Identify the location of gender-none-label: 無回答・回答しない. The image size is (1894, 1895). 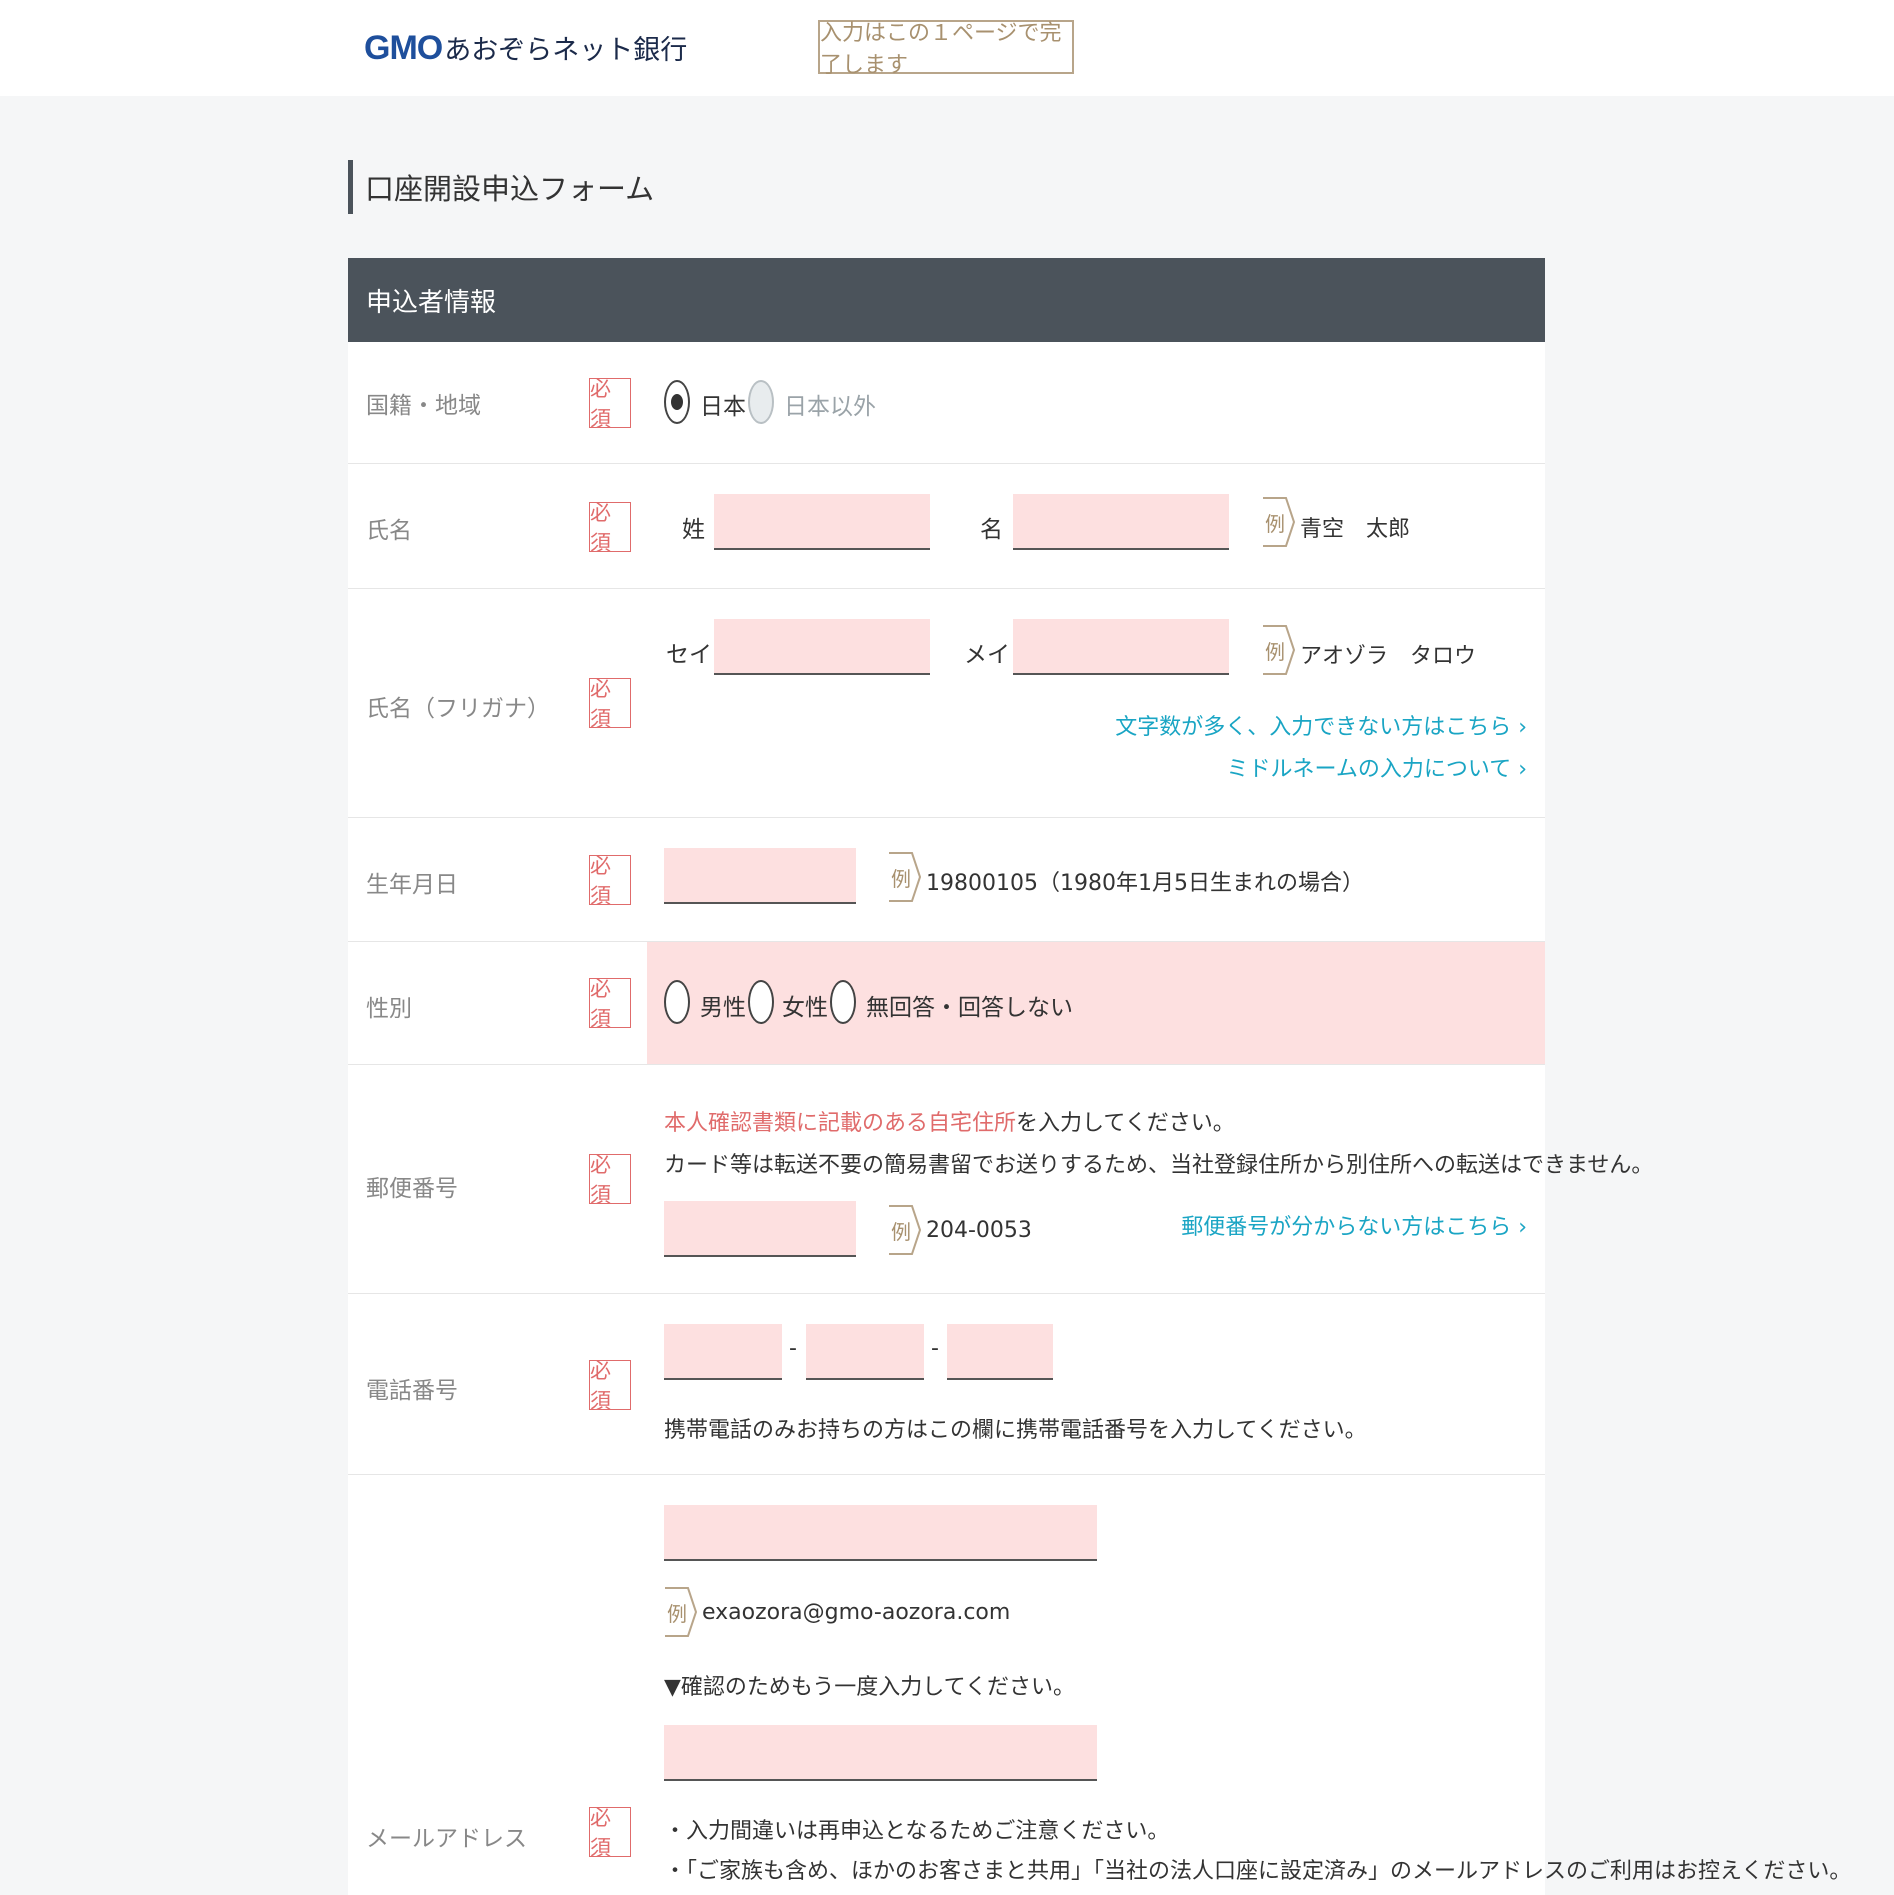
(969, 1005).